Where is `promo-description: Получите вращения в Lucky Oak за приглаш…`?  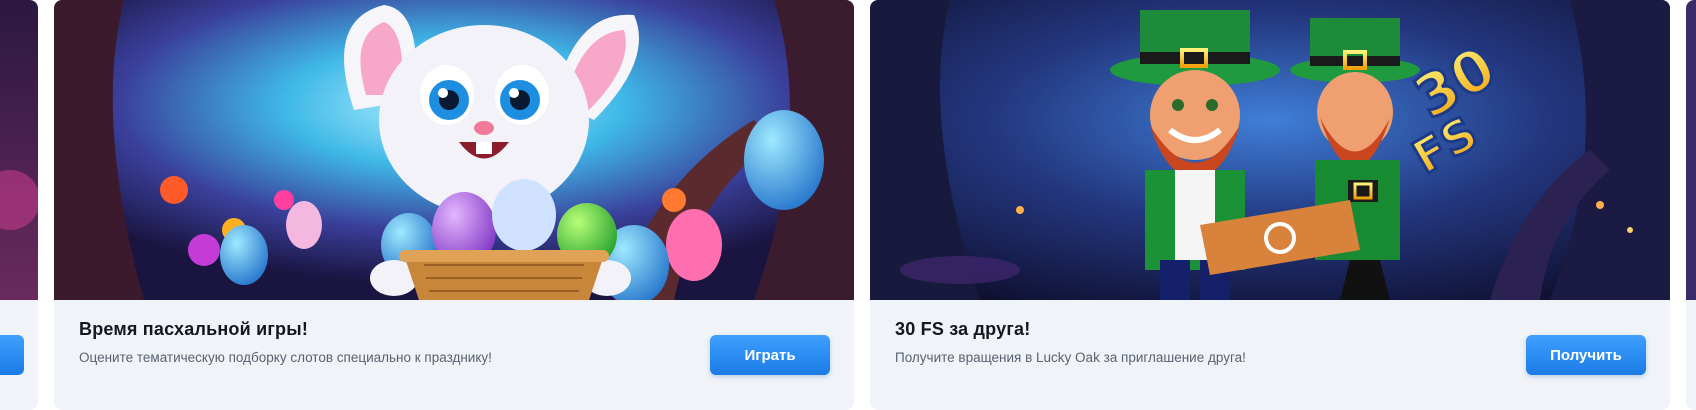
promo-description: Получите вращения в Lucky Oak за приглаш… is located at coordinates (1070, 357).